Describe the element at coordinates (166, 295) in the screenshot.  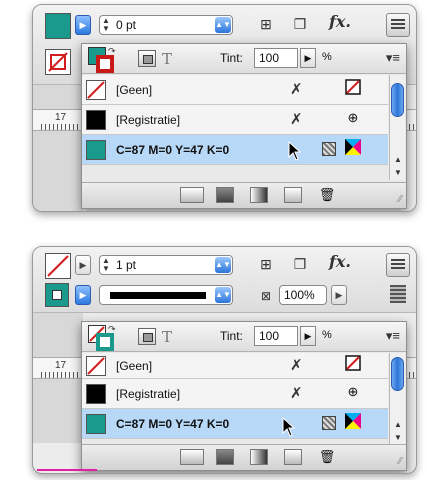
I see `stroke-type-select: ▲▼` at that location.